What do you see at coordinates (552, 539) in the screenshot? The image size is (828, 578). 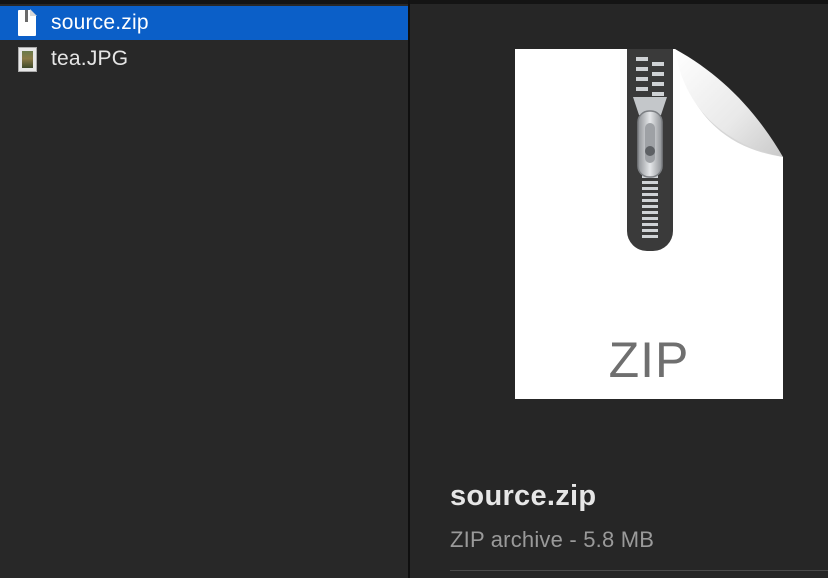 I see `preview-file-info: ZIP archive - 5.8 MB` at bounding box center [552, 539].